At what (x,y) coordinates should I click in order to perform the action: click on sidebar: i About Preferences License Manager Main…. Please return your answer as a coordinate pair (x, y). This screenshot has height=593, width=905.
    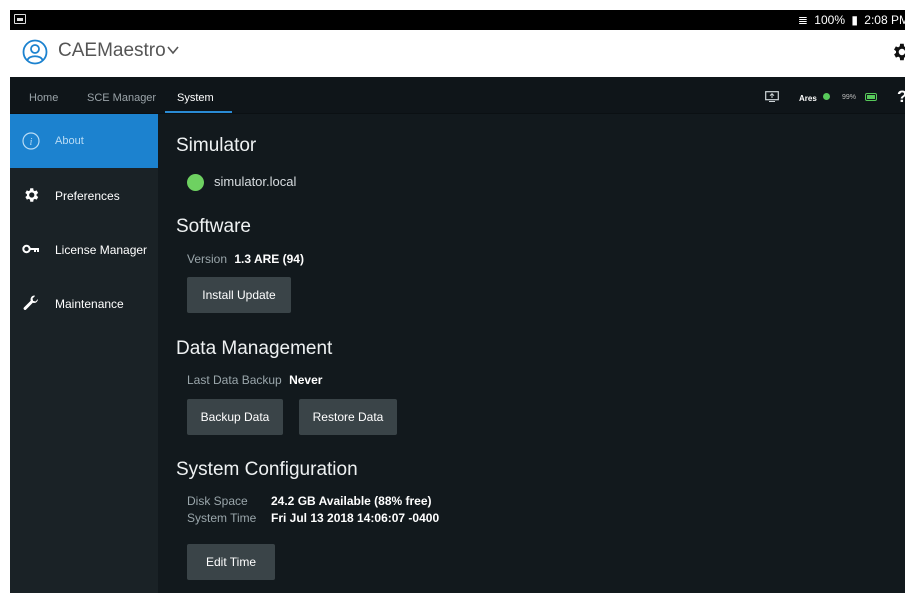
    Looking at the image, I should click on (84, 353).